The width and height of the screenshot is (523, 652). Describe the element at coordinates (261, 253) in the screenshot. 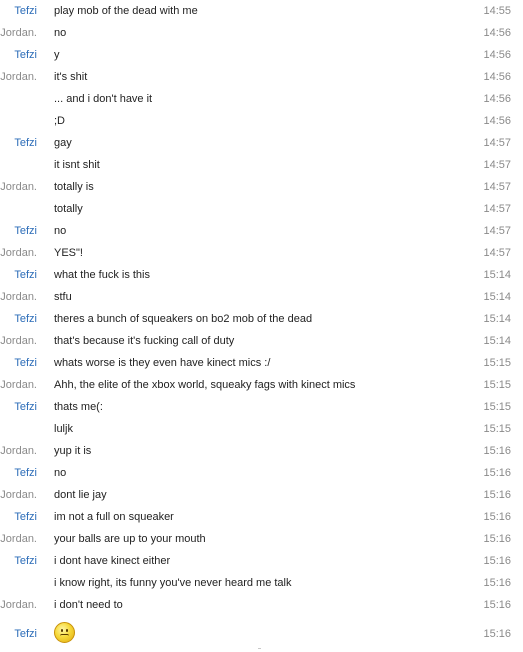

I see `message-row: Jordan. YES"! 14:57` at that location.